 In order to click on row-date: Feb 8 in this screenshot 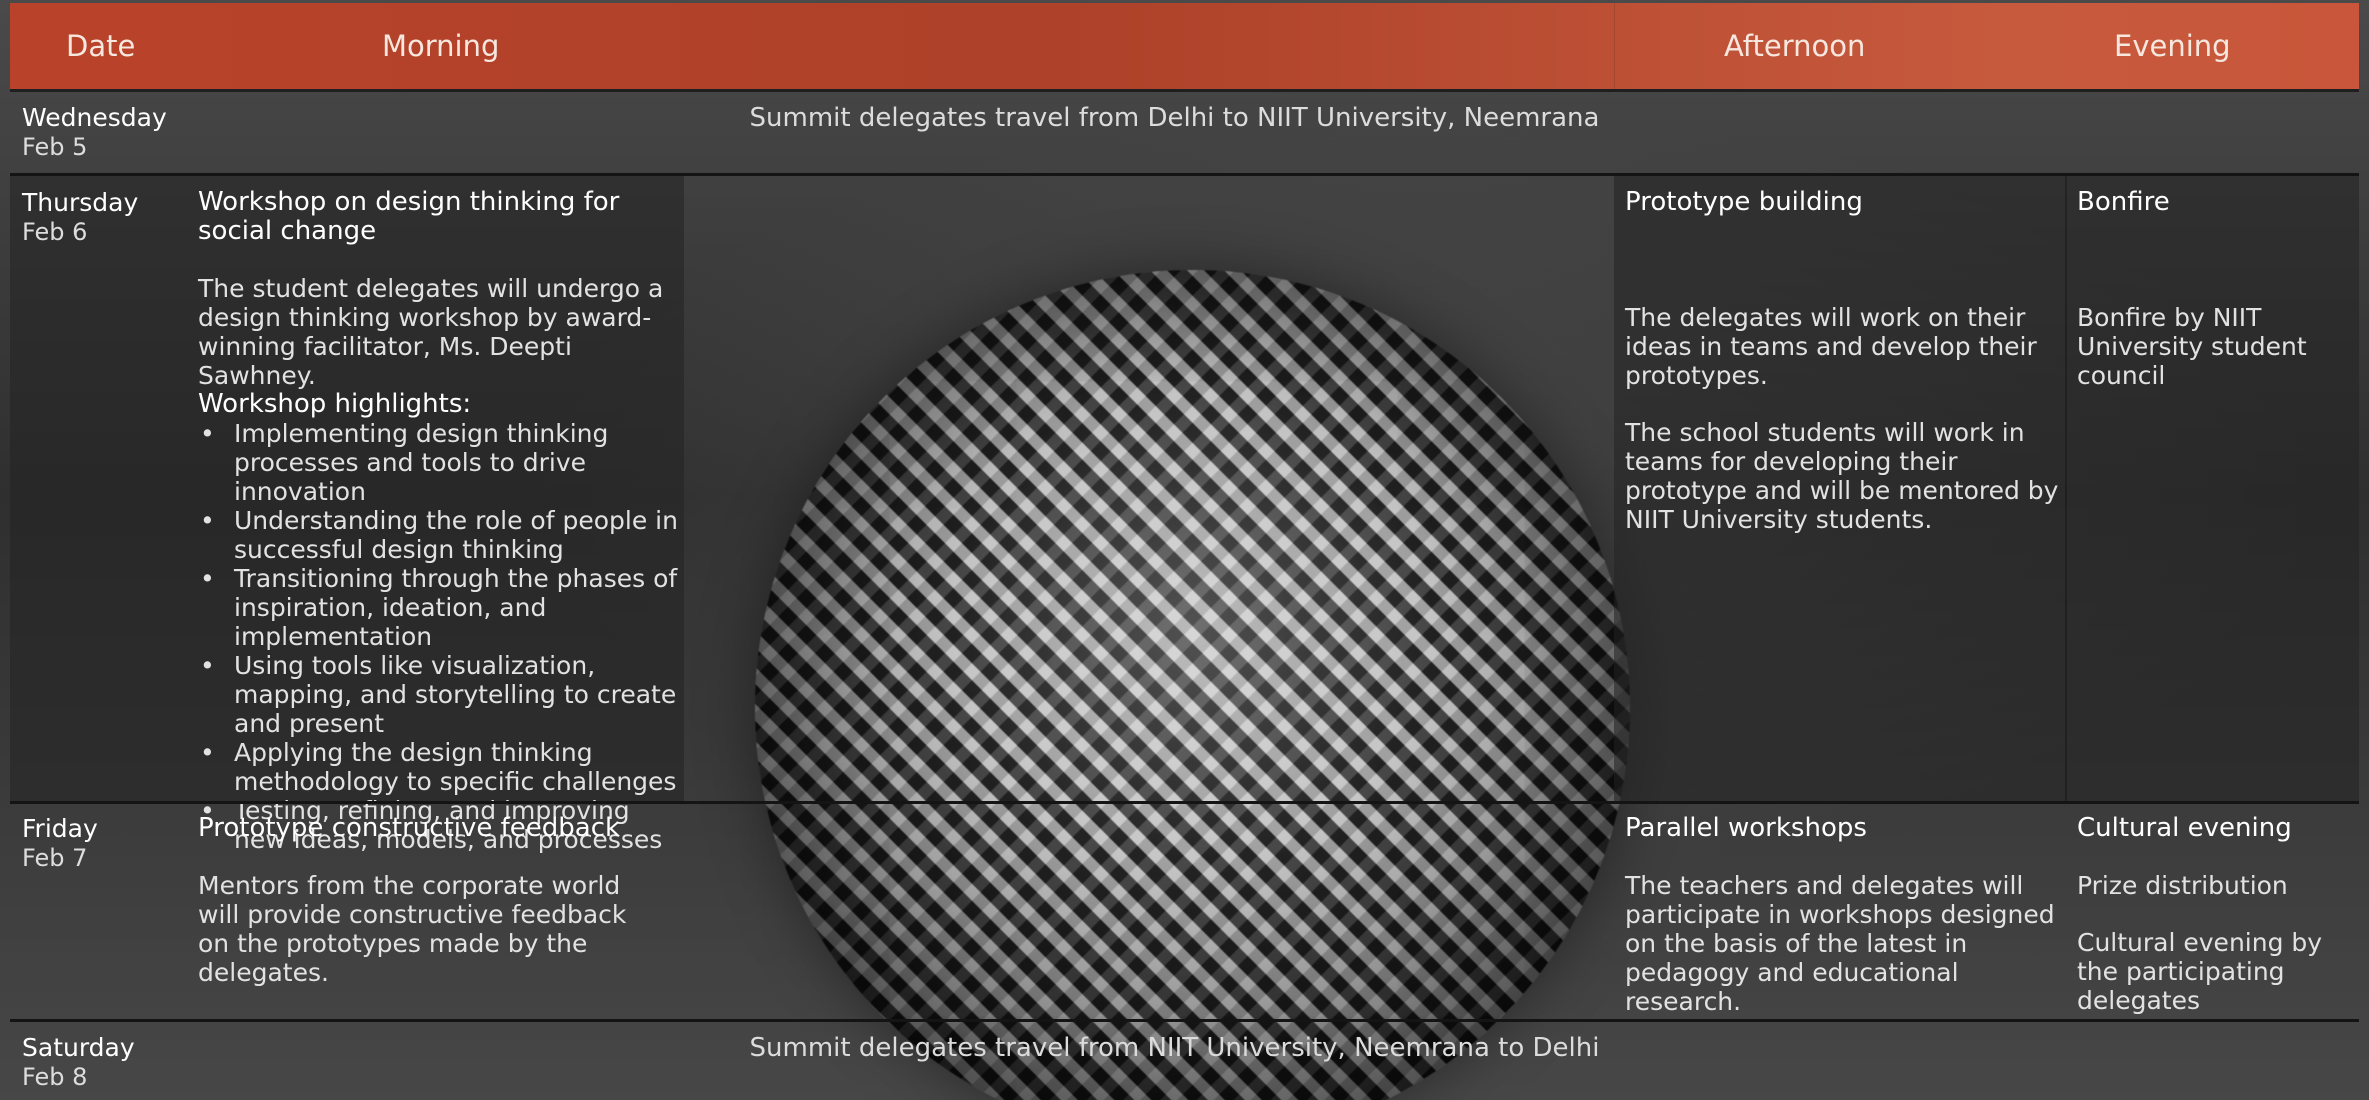, I will do `click(55, 1077)`.